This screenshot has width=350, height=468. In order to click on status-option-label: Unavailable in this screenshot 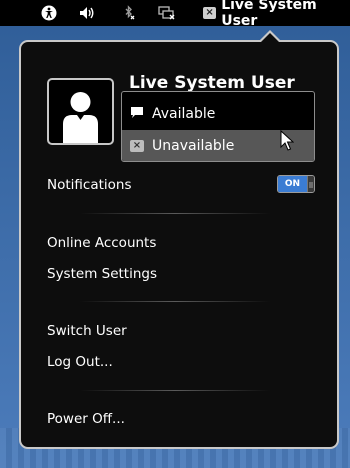, I will do `click(193, 146)`.